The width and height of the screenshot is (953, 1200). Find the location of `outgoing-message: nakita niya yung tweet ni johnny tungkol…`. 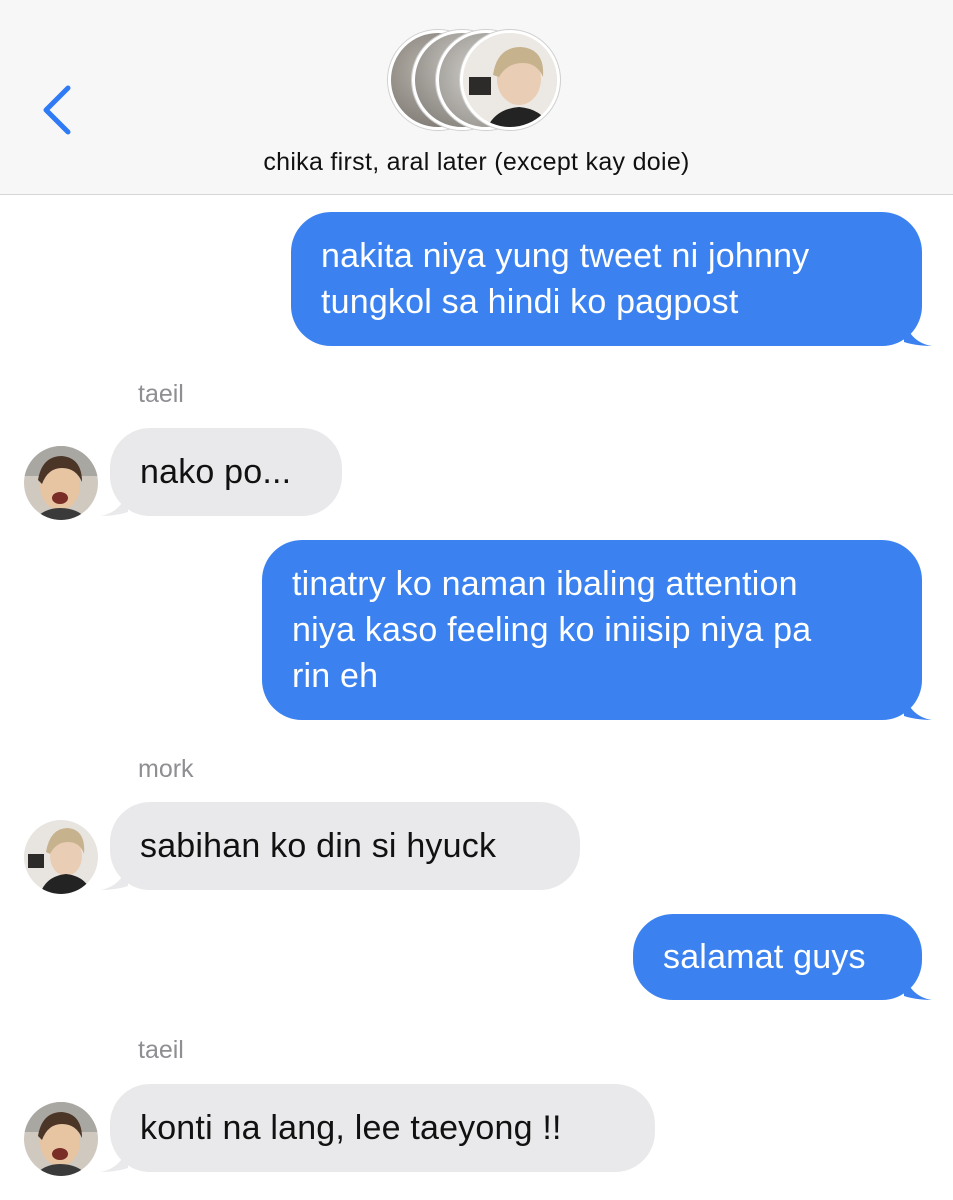

outgoing-message: nakita niya yung tweet ni johnny tungkol… is located at coordinates (606, 279).